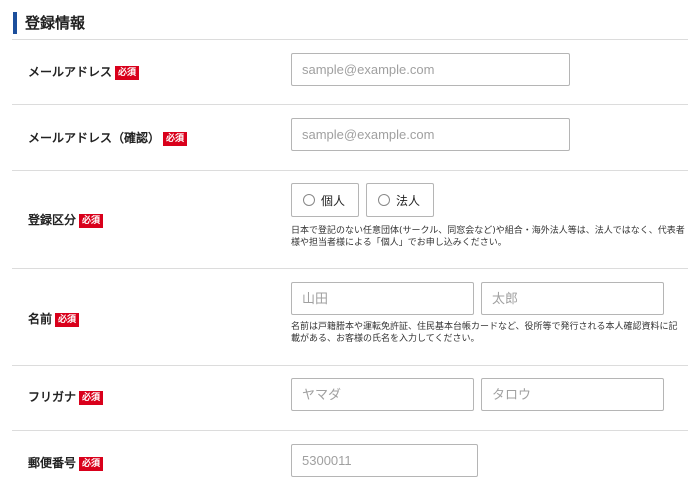 This screenshot has width=700, height=486. Describe the element at coordinates (382, 298) in the screenshot. I see `last-name-input` at that location.